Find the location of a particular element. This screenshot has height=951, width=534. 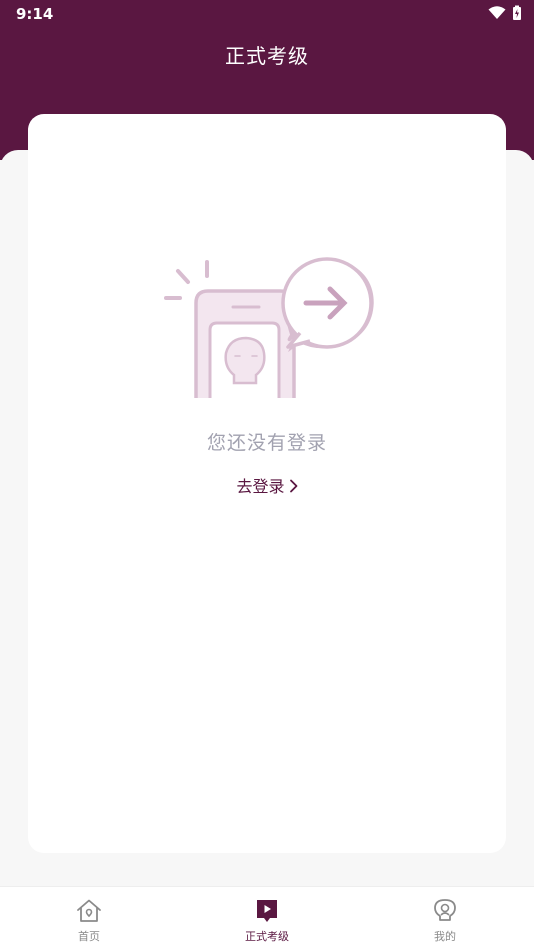

home-icon is located at coordinates (89, 911).